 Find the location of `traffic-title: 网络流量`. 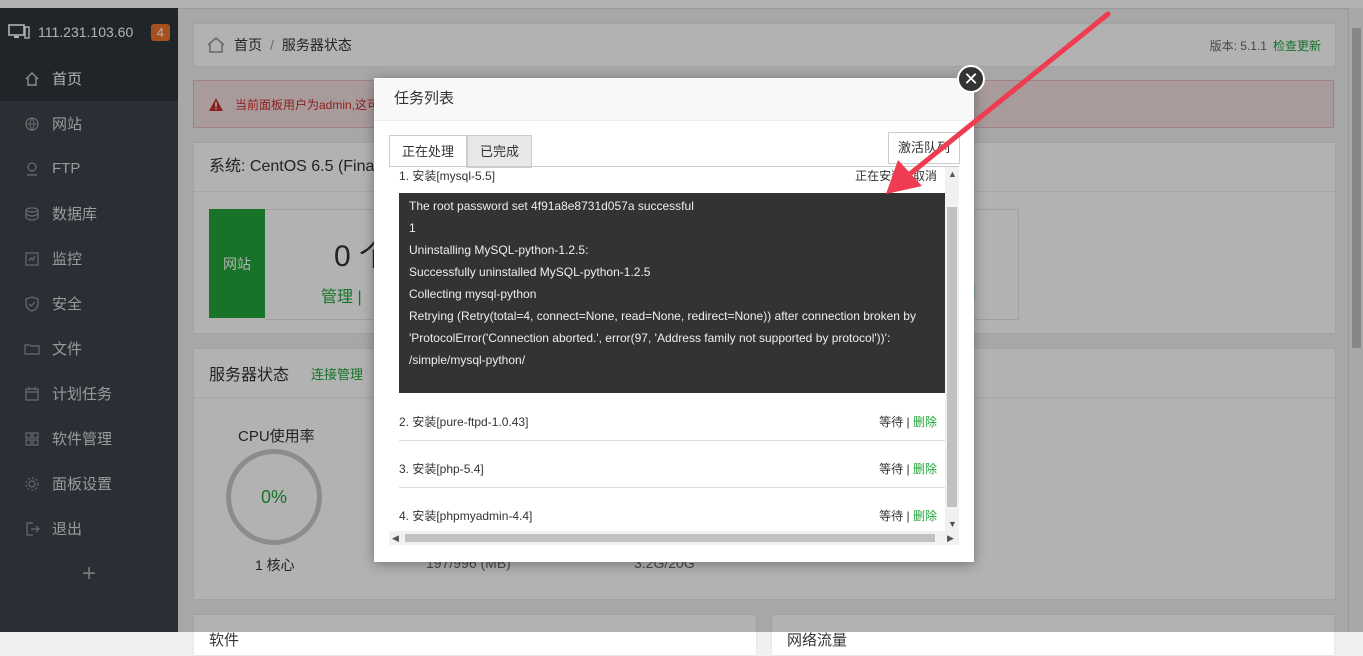

traffic-title: 网络流量 is located at coordinates (817, 640).